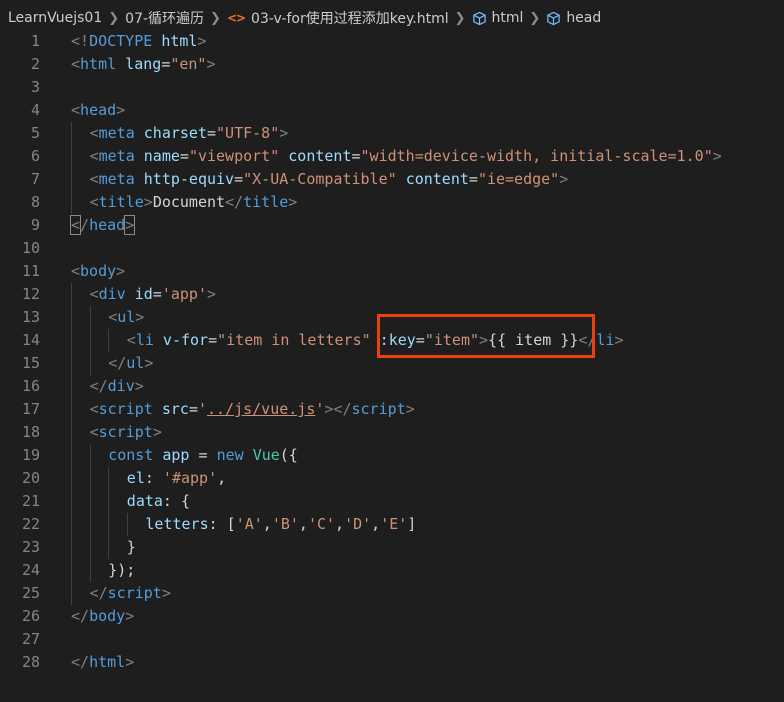 The height and width of the screenshot is (702, 784). I want to click on code-line: 16 </div>, so click(392, 386).